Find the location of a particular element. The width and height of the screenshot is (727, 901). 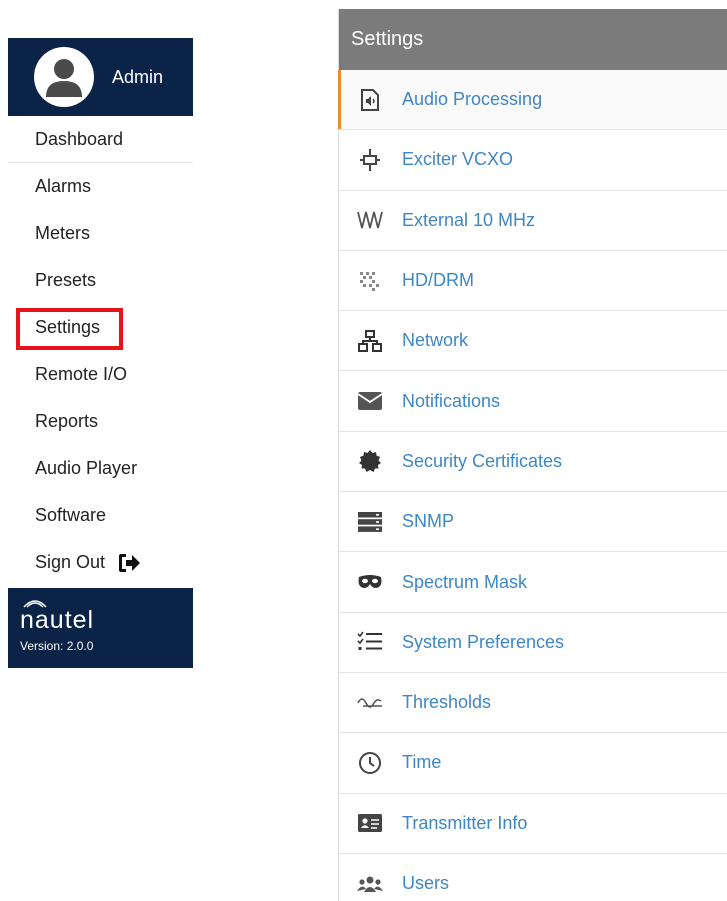

nav-item-settings: Settings is located at coordinates (100, 327).